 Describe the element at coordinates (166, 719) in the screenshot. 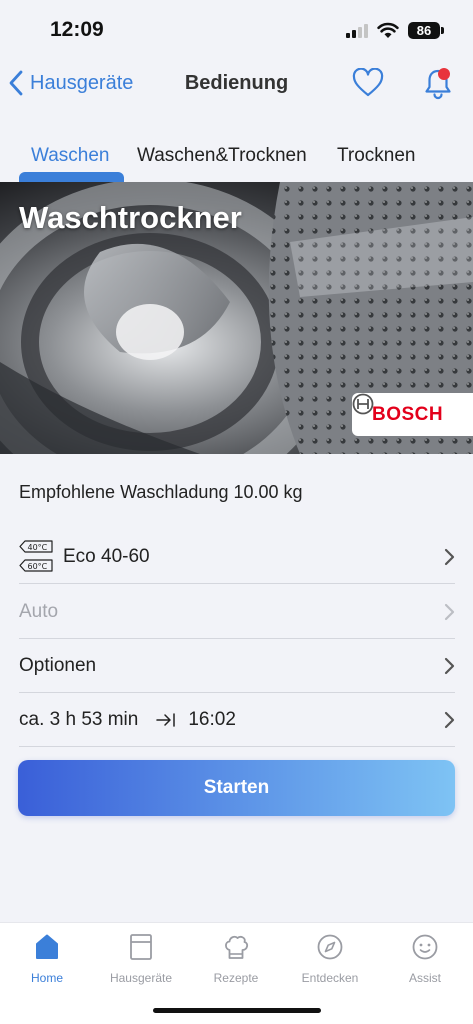

I see `end-time-arrow-icon` at that location.